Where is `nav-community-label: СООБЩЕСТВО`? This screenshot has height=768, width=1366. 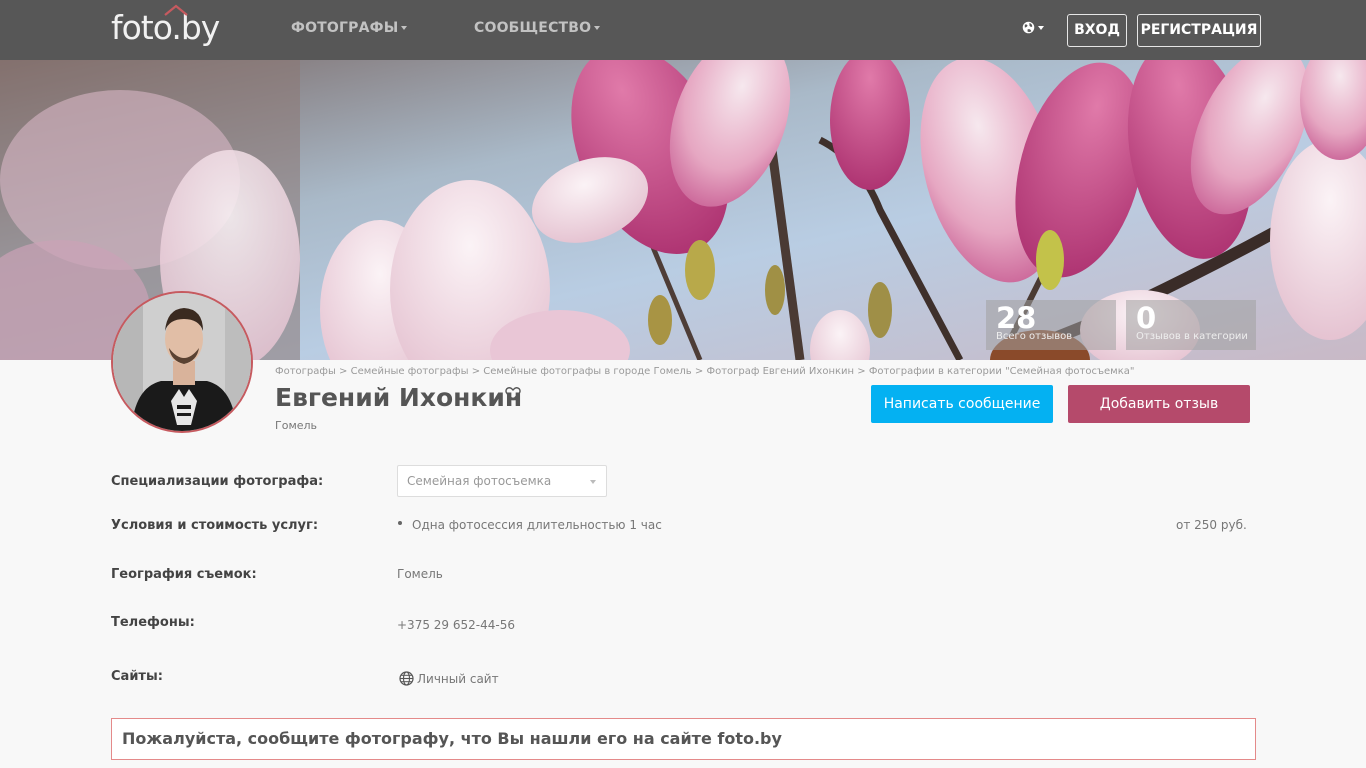 nav-community-label: СООБЩЕСТВО is located at coordinates (533, 28).